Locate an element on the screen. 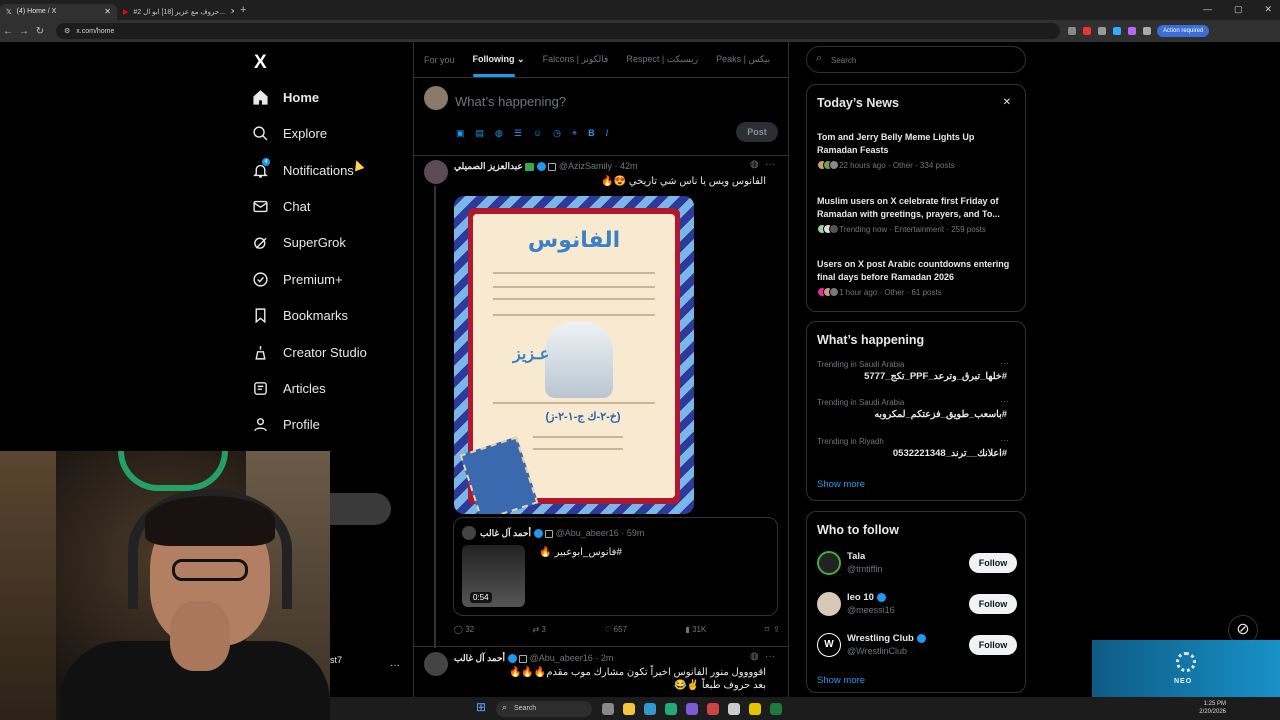  tweet-author: أحمد آل غالب @Abu_abeer16 · 2m is located at coordinates (533, 658).